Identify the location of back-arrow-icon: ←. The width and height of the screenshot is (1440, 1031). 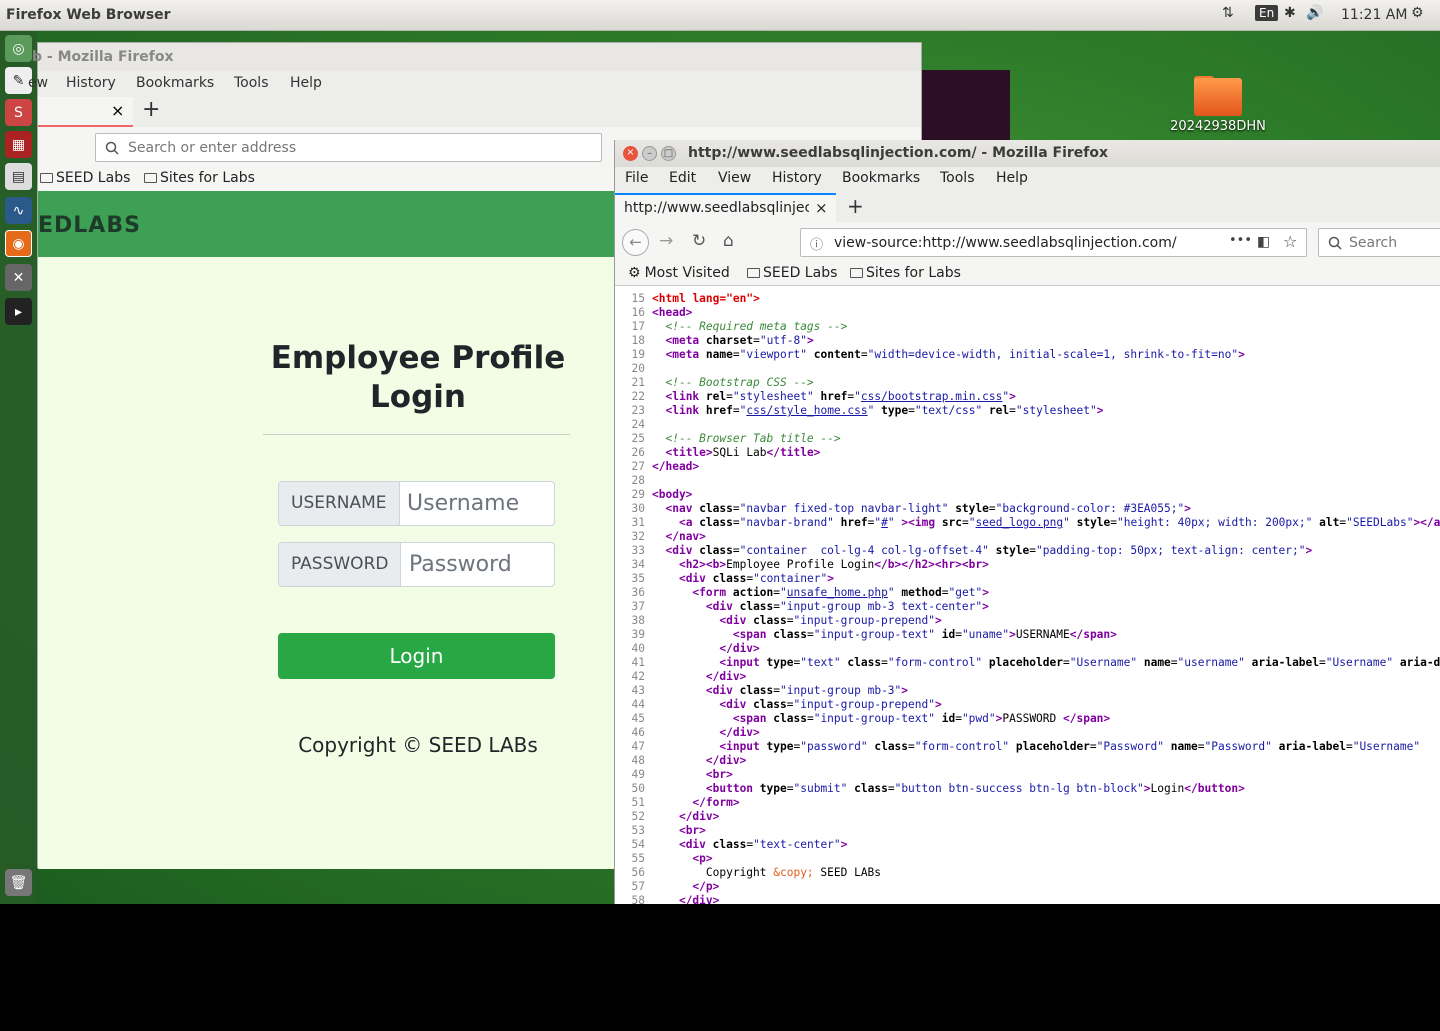
(635, 242).